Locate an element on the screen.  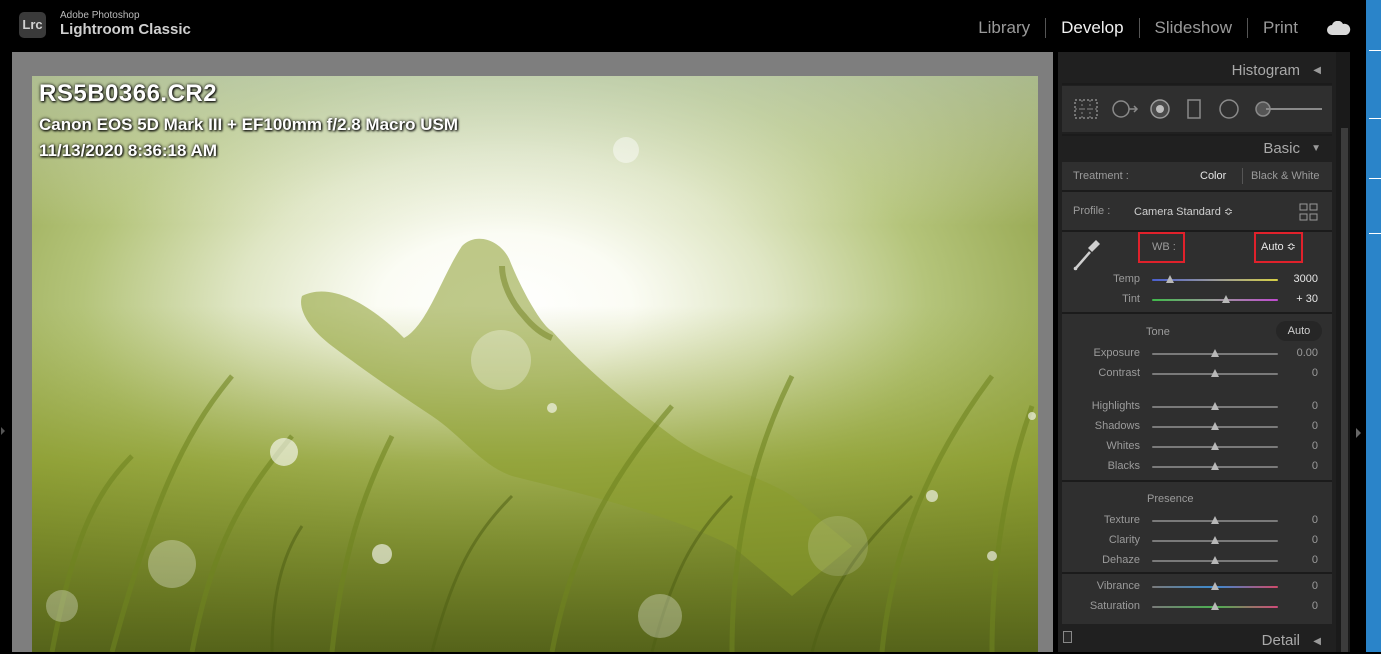
slider-contrast: Contrast 0 is located at coordinates (1197, 374).